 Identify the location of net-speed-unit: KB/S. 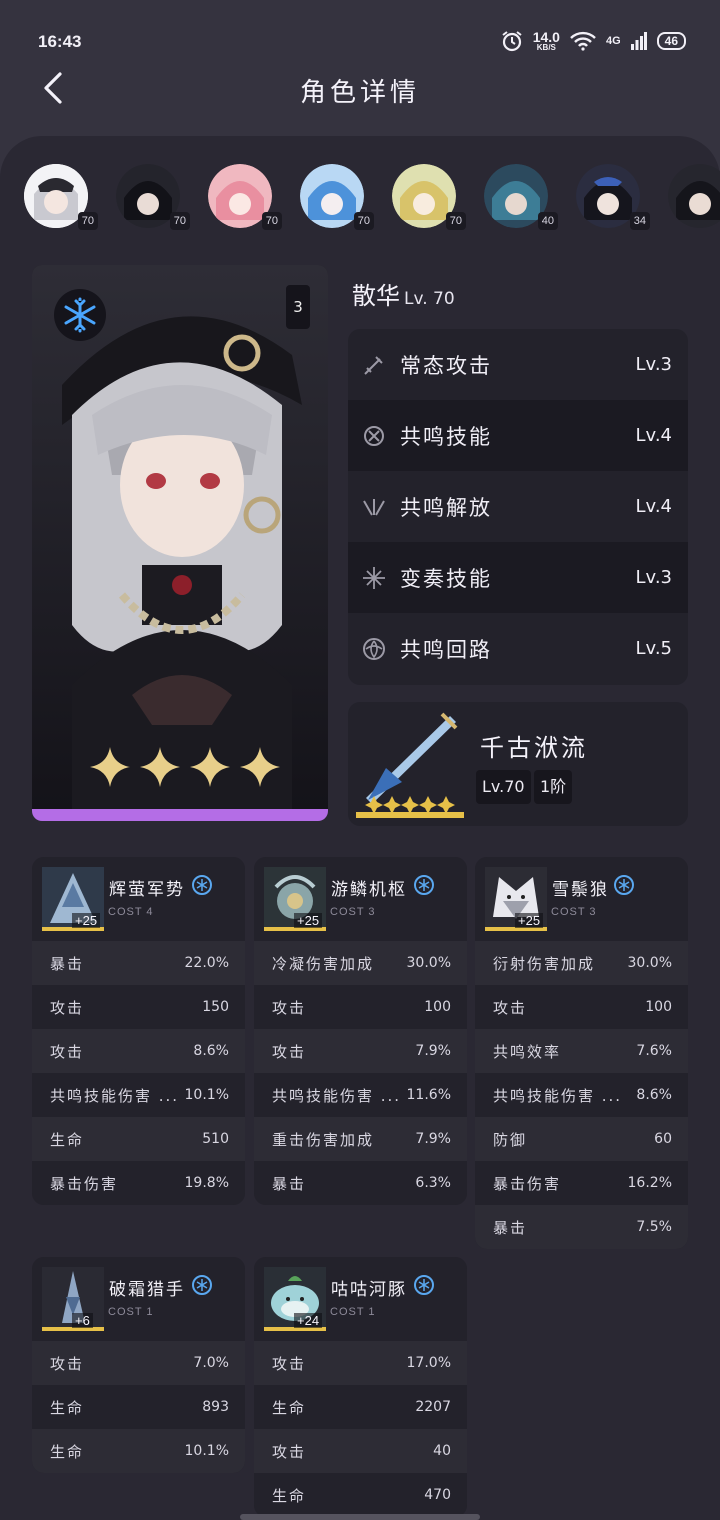
(546, 47).